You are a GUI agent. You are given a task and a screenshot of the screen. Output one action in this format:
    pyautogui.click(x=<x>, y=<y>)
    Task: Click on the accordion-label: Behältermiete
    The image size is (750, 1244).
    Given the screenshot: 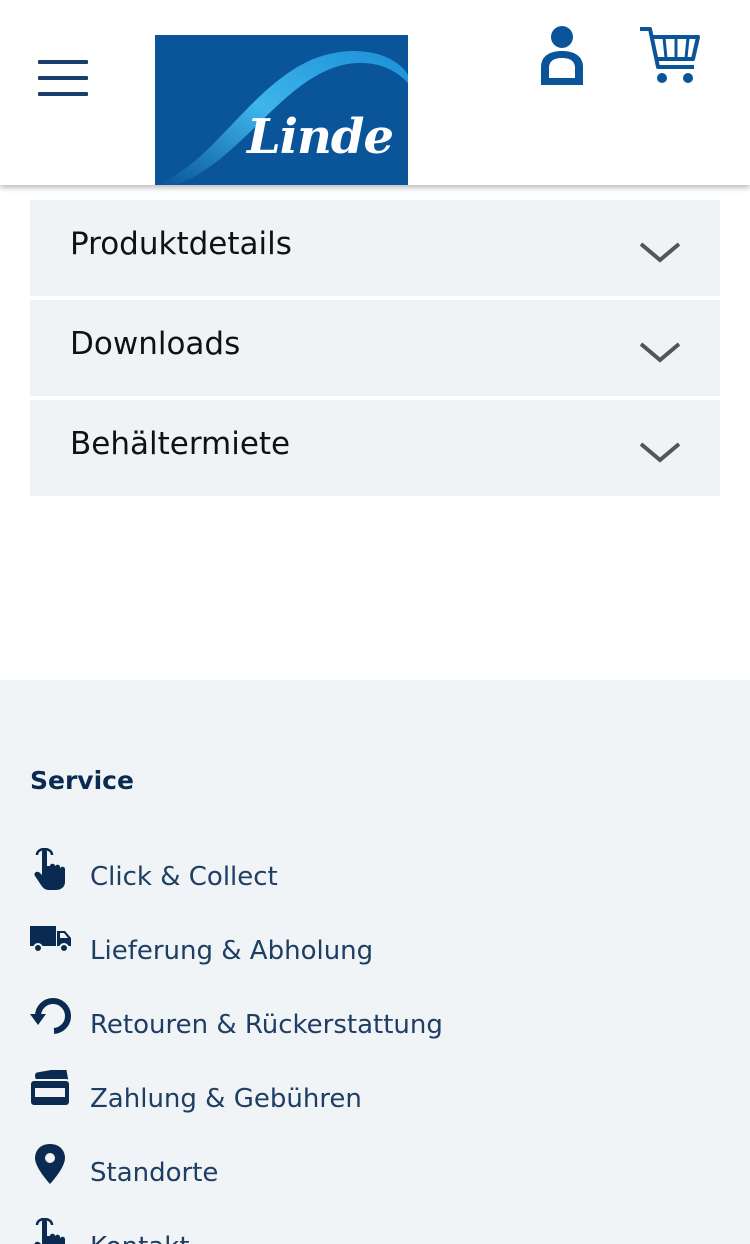 What is the action you would take?
    pyautogui.click(x=180, y=444)
    